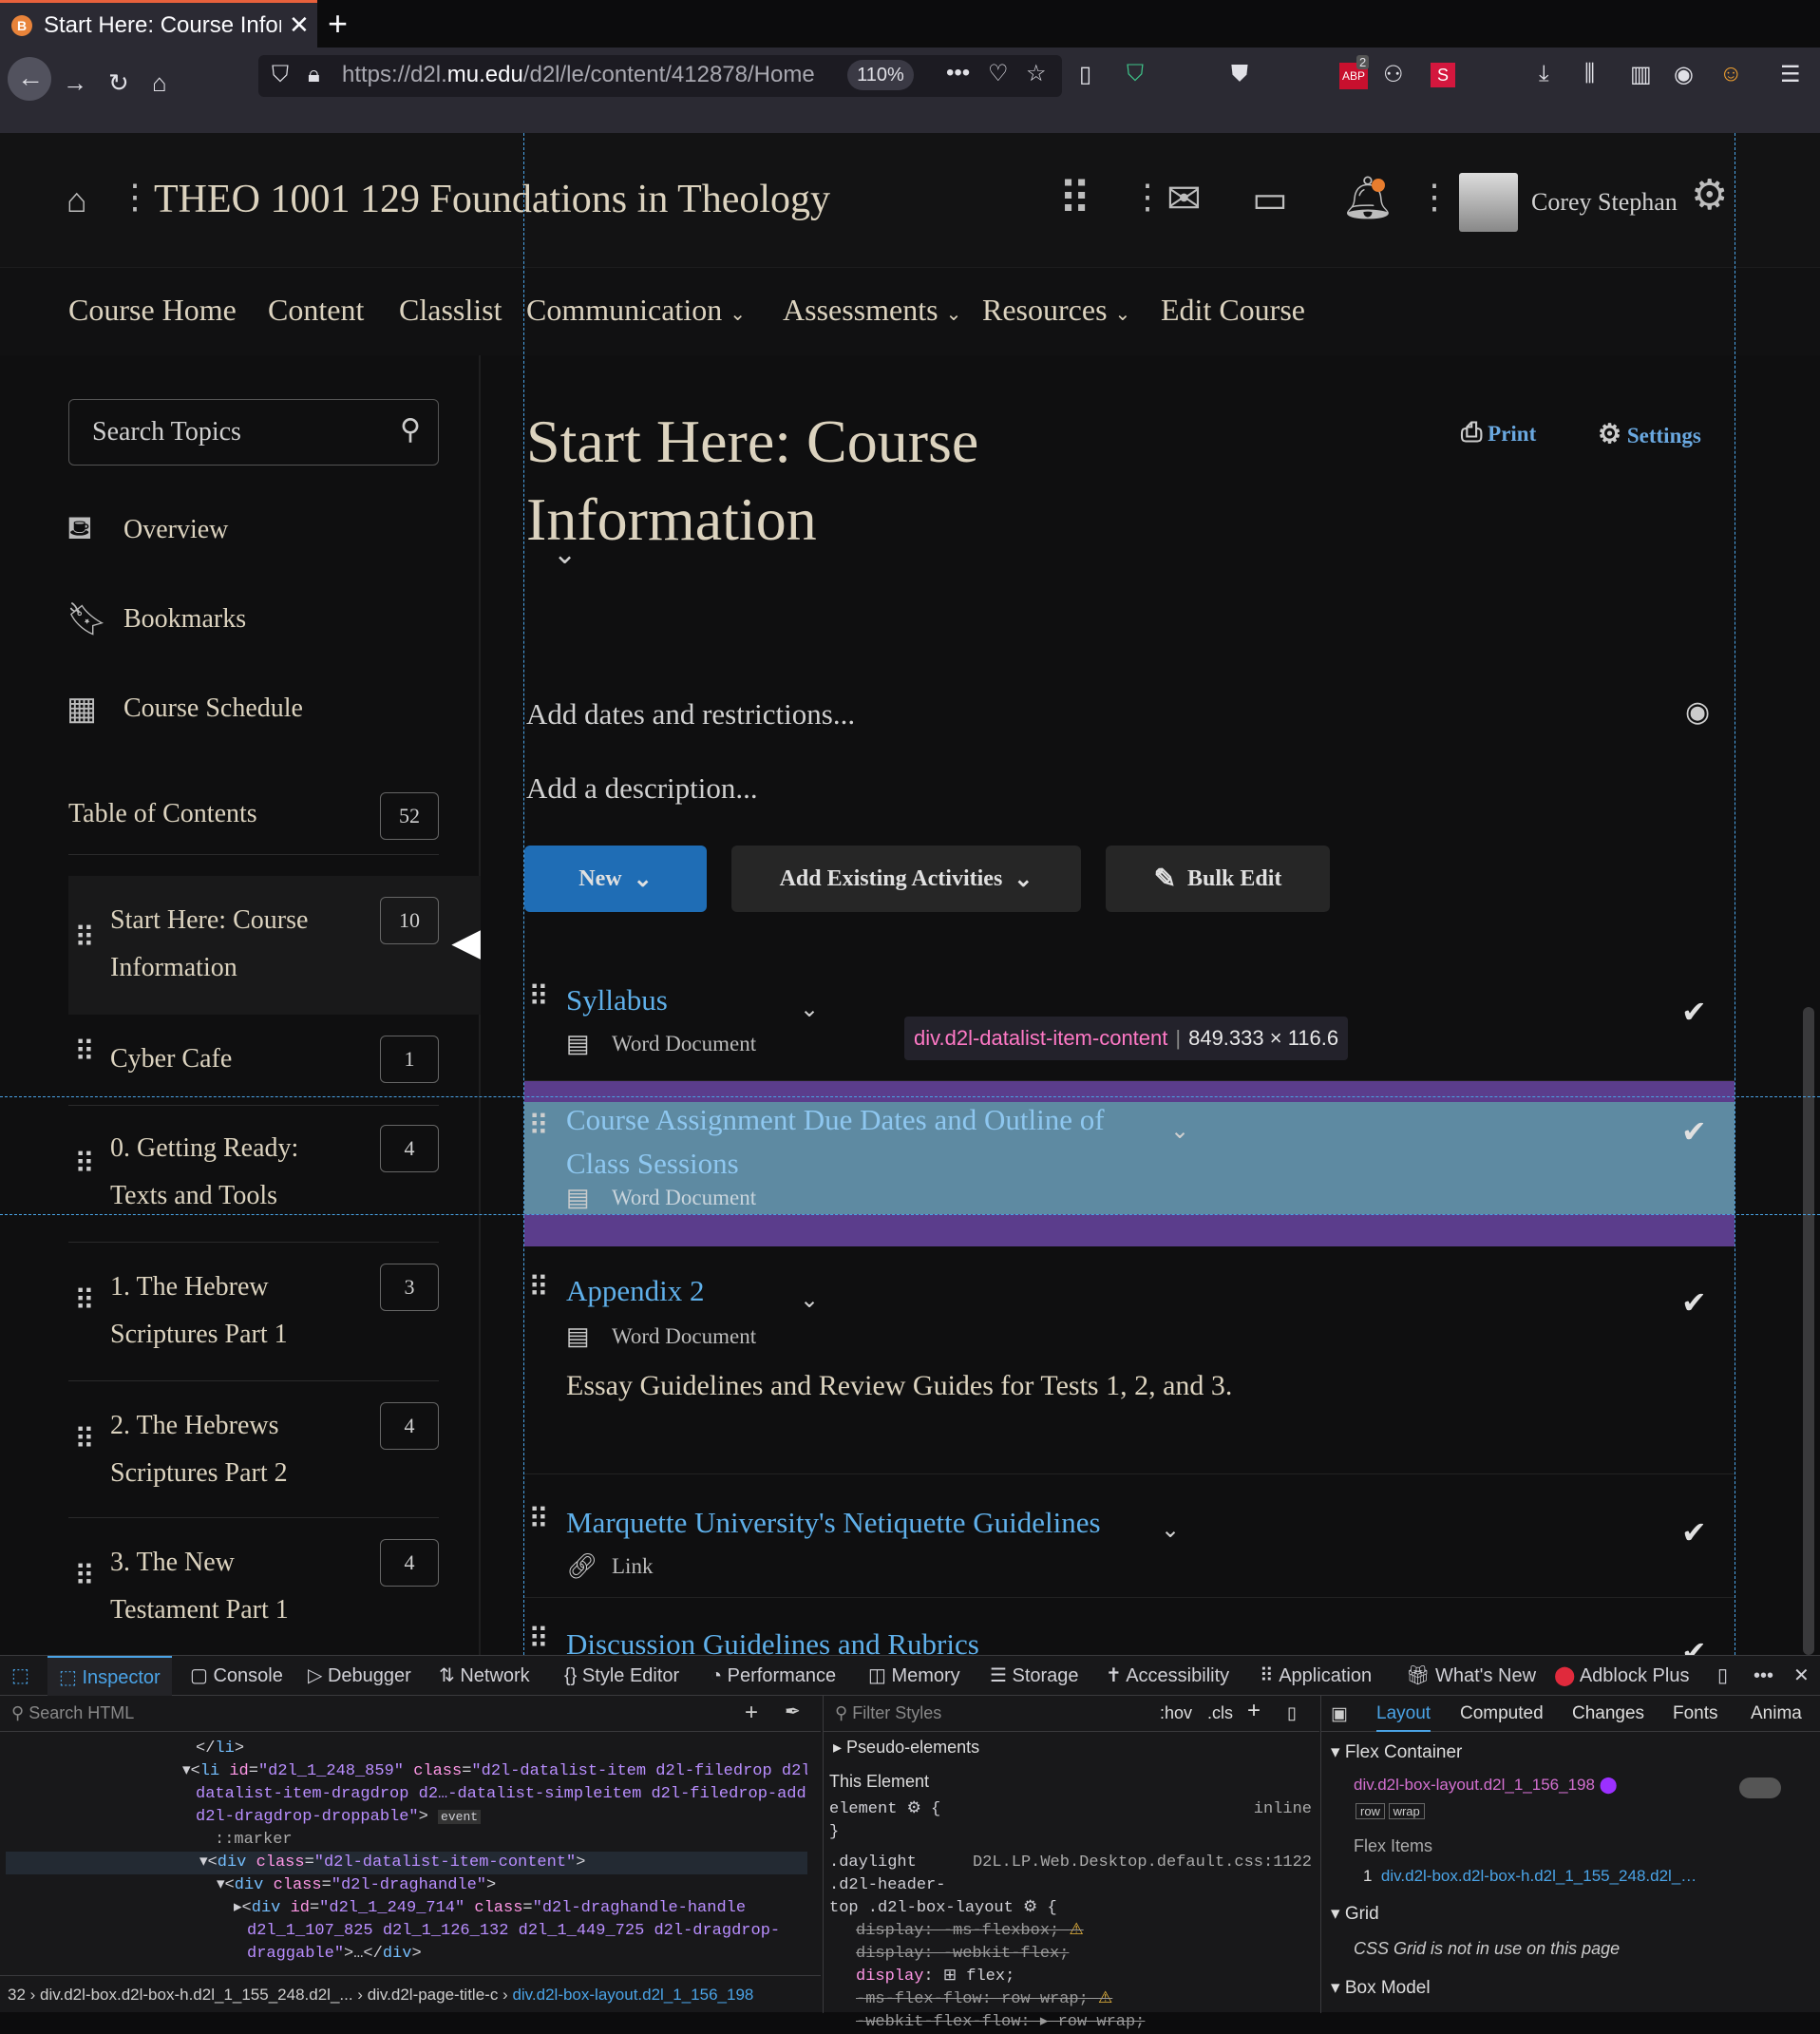 Image resolution: width=1820 pixels, height=2034 pixels. What do you see at coordinates (492, 199) in the screenshot?
I see `course-title: THEO 1001 129 Foundations in Theology` at bounding box center [492, 199].